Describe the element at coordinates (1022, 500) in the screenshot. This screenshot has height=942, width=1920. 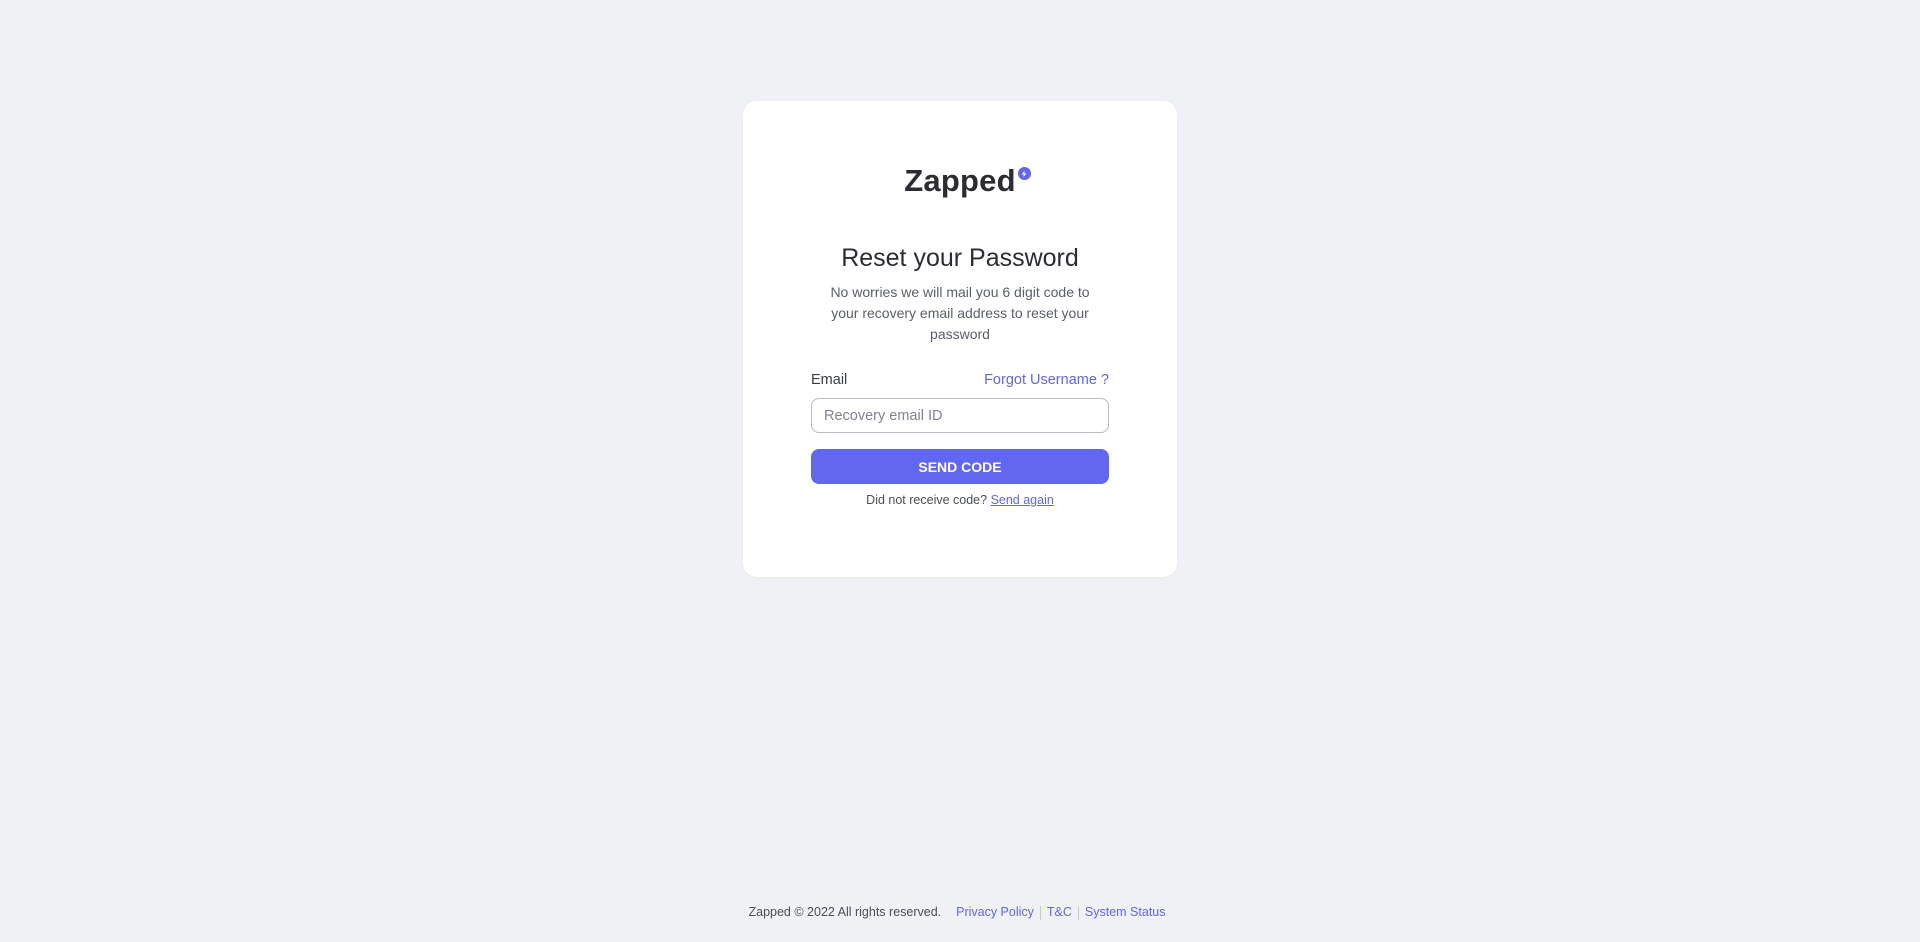
I see `send-again-link: Send again` at that location.